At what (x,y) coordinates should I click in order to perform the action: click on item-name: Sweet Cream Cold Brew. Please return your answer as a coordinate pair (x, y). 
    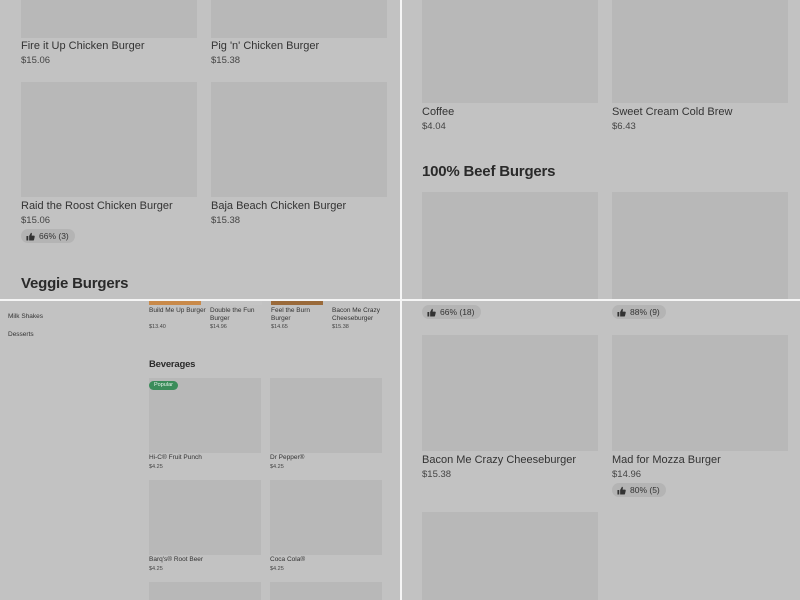
    Looking at the image, I should click on (672, 112).